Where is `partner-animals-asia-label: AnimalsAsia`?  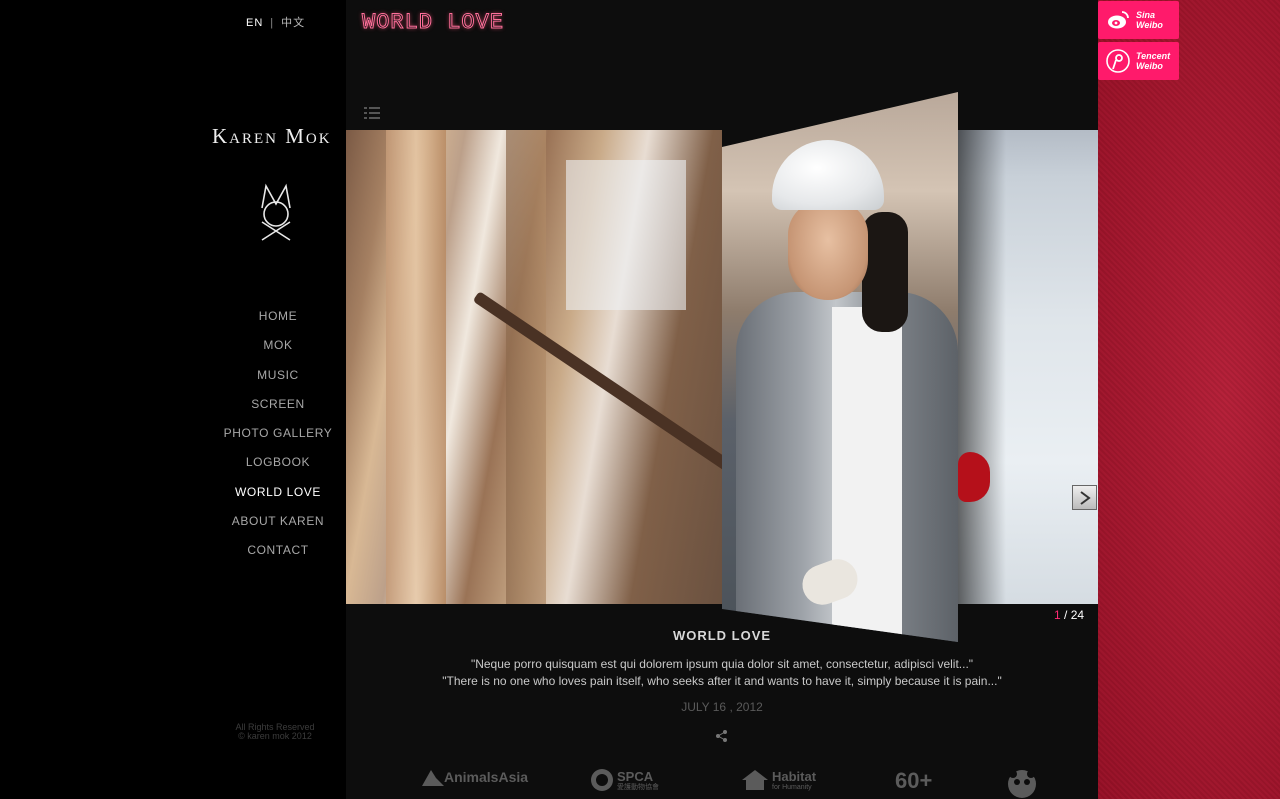
partner-animals-asia-label: AnimalsAsia is located at coordinates (486, 777).